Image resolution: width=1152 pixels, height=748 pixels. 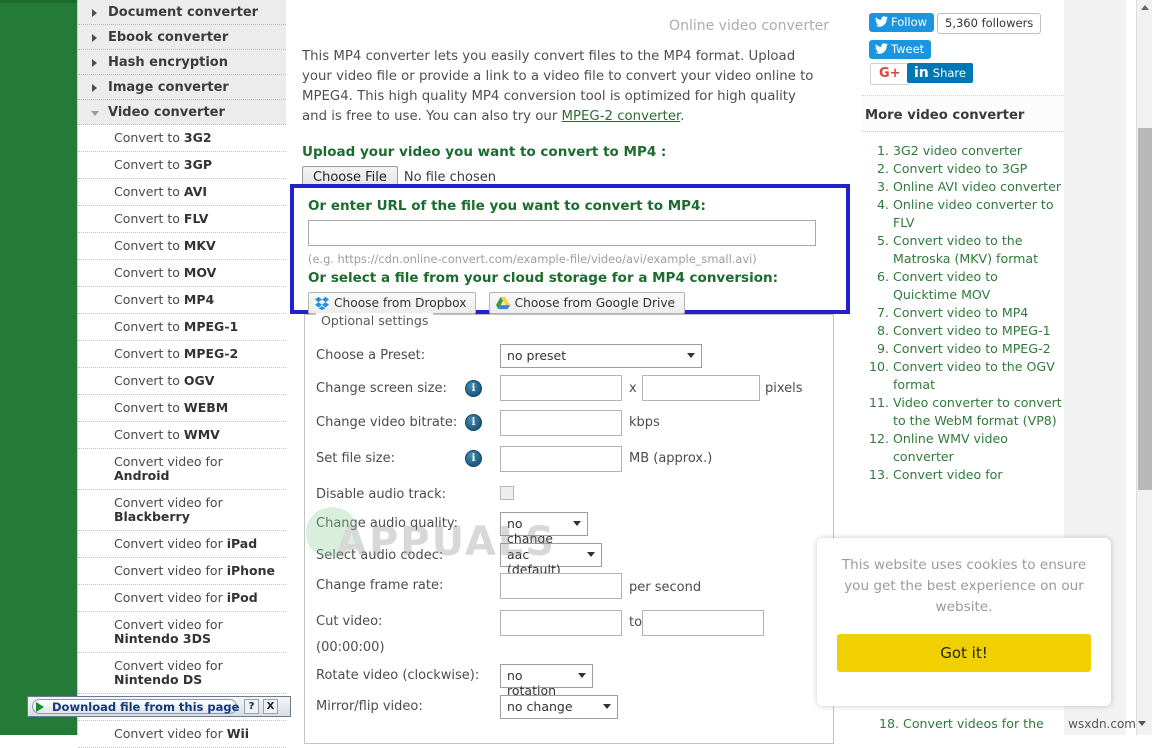 I want to click on more-list-item: Convert video to 3GP, so click(x=978, y=169).